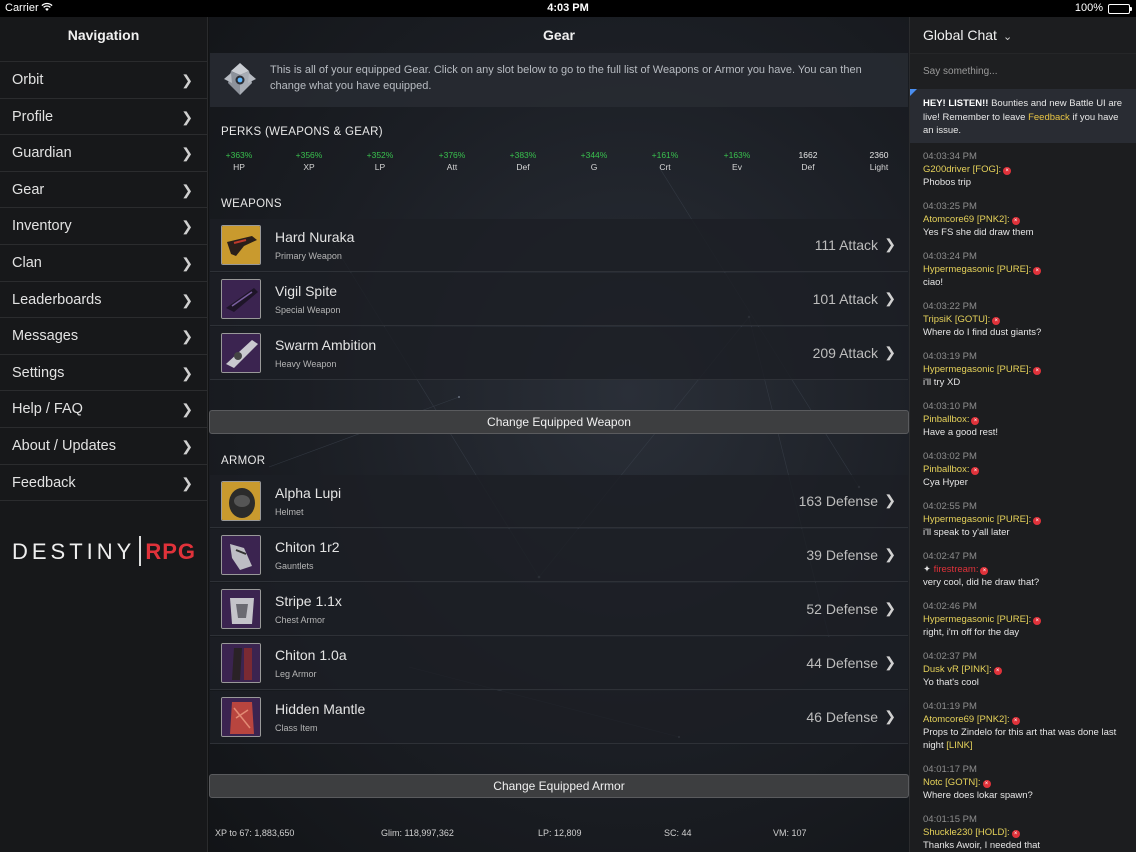 The image size is (1136, 852). I want to click on item-type: Special Weapon, so click(308, 310).